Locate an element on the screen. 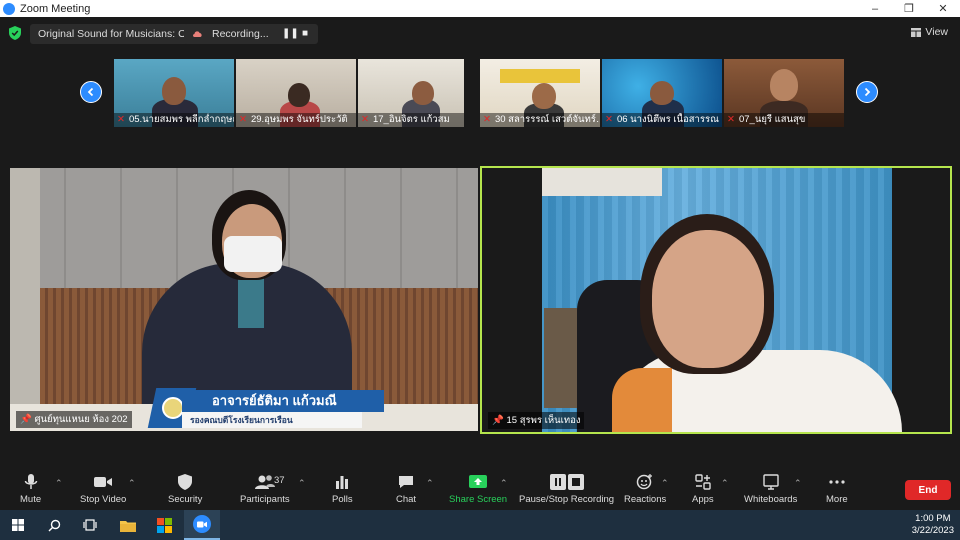 Image resolution: width=960 pixels, height=540 pixels. banner-graphic is located at coordinates (540, 76).